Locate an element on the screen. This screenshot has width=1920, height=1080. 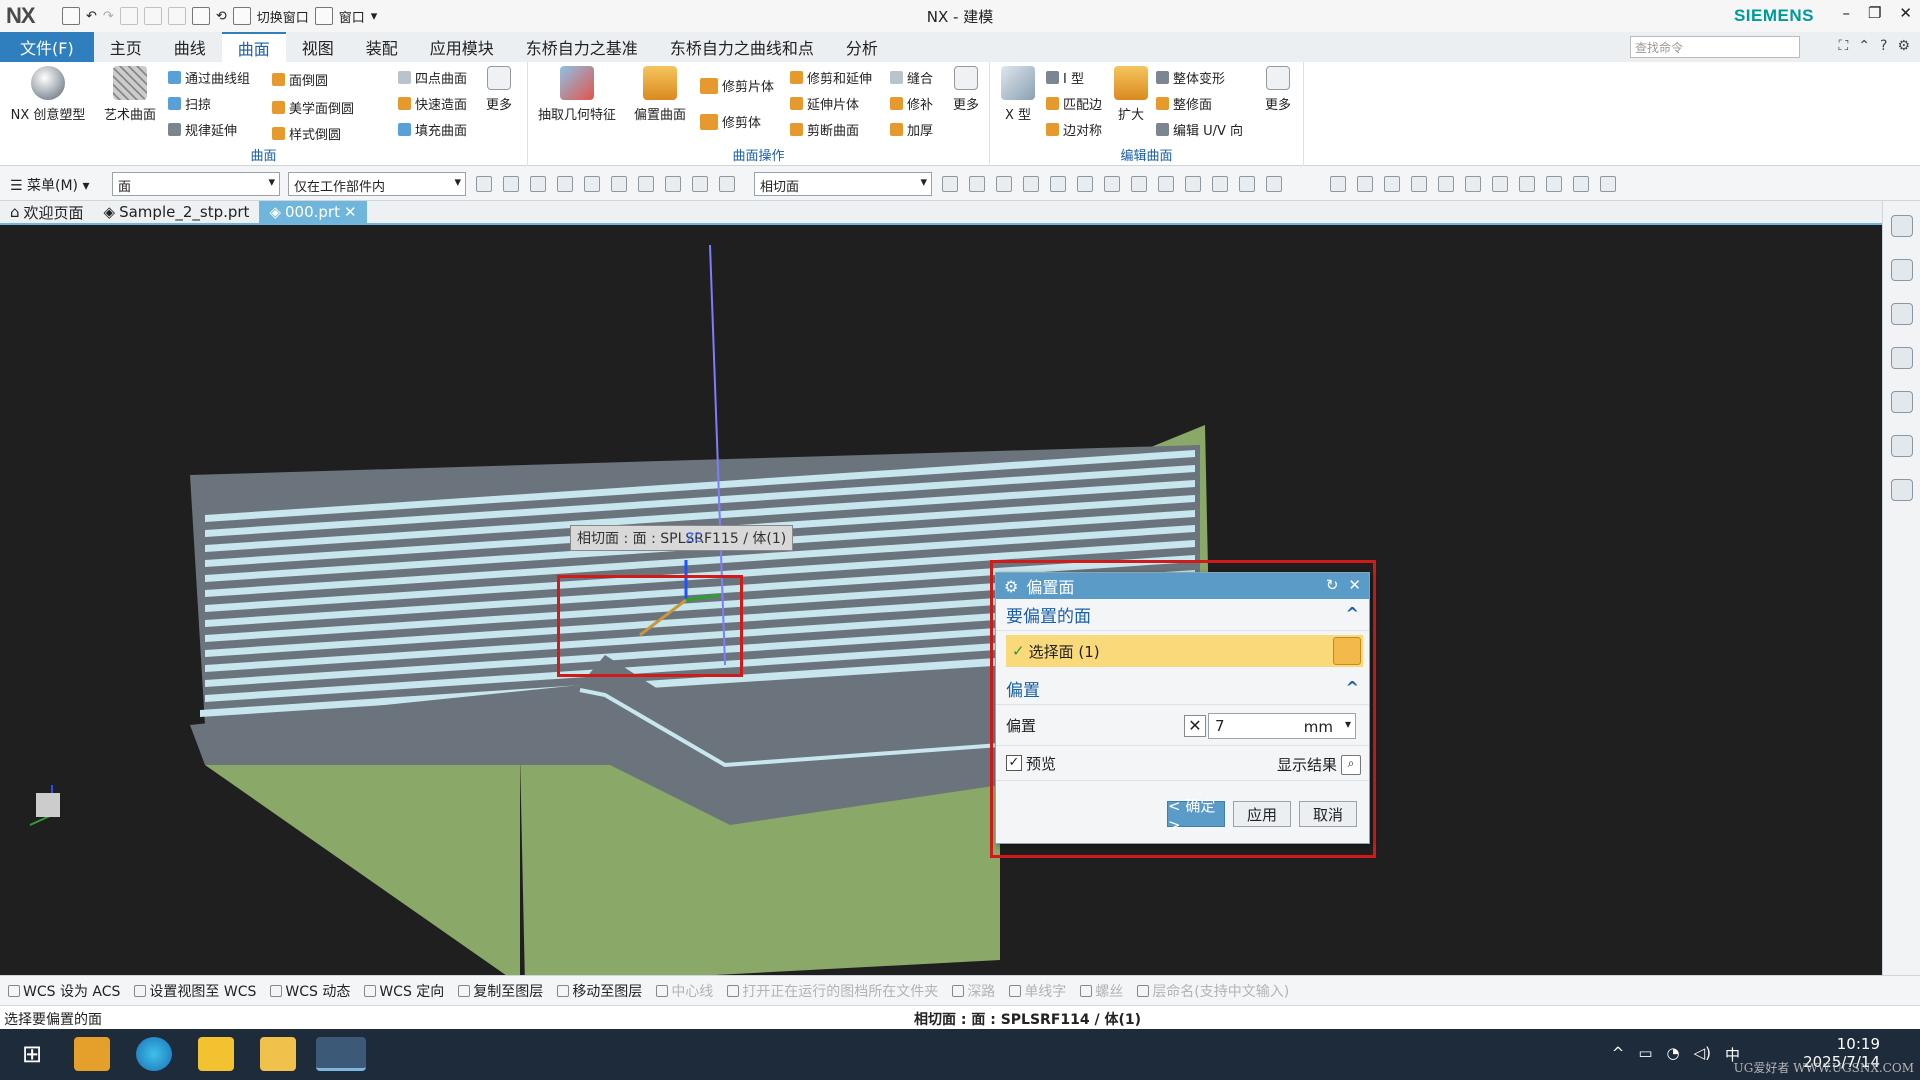
scope-select: 仅在工作部件内 is located at coordinates (377, 184).